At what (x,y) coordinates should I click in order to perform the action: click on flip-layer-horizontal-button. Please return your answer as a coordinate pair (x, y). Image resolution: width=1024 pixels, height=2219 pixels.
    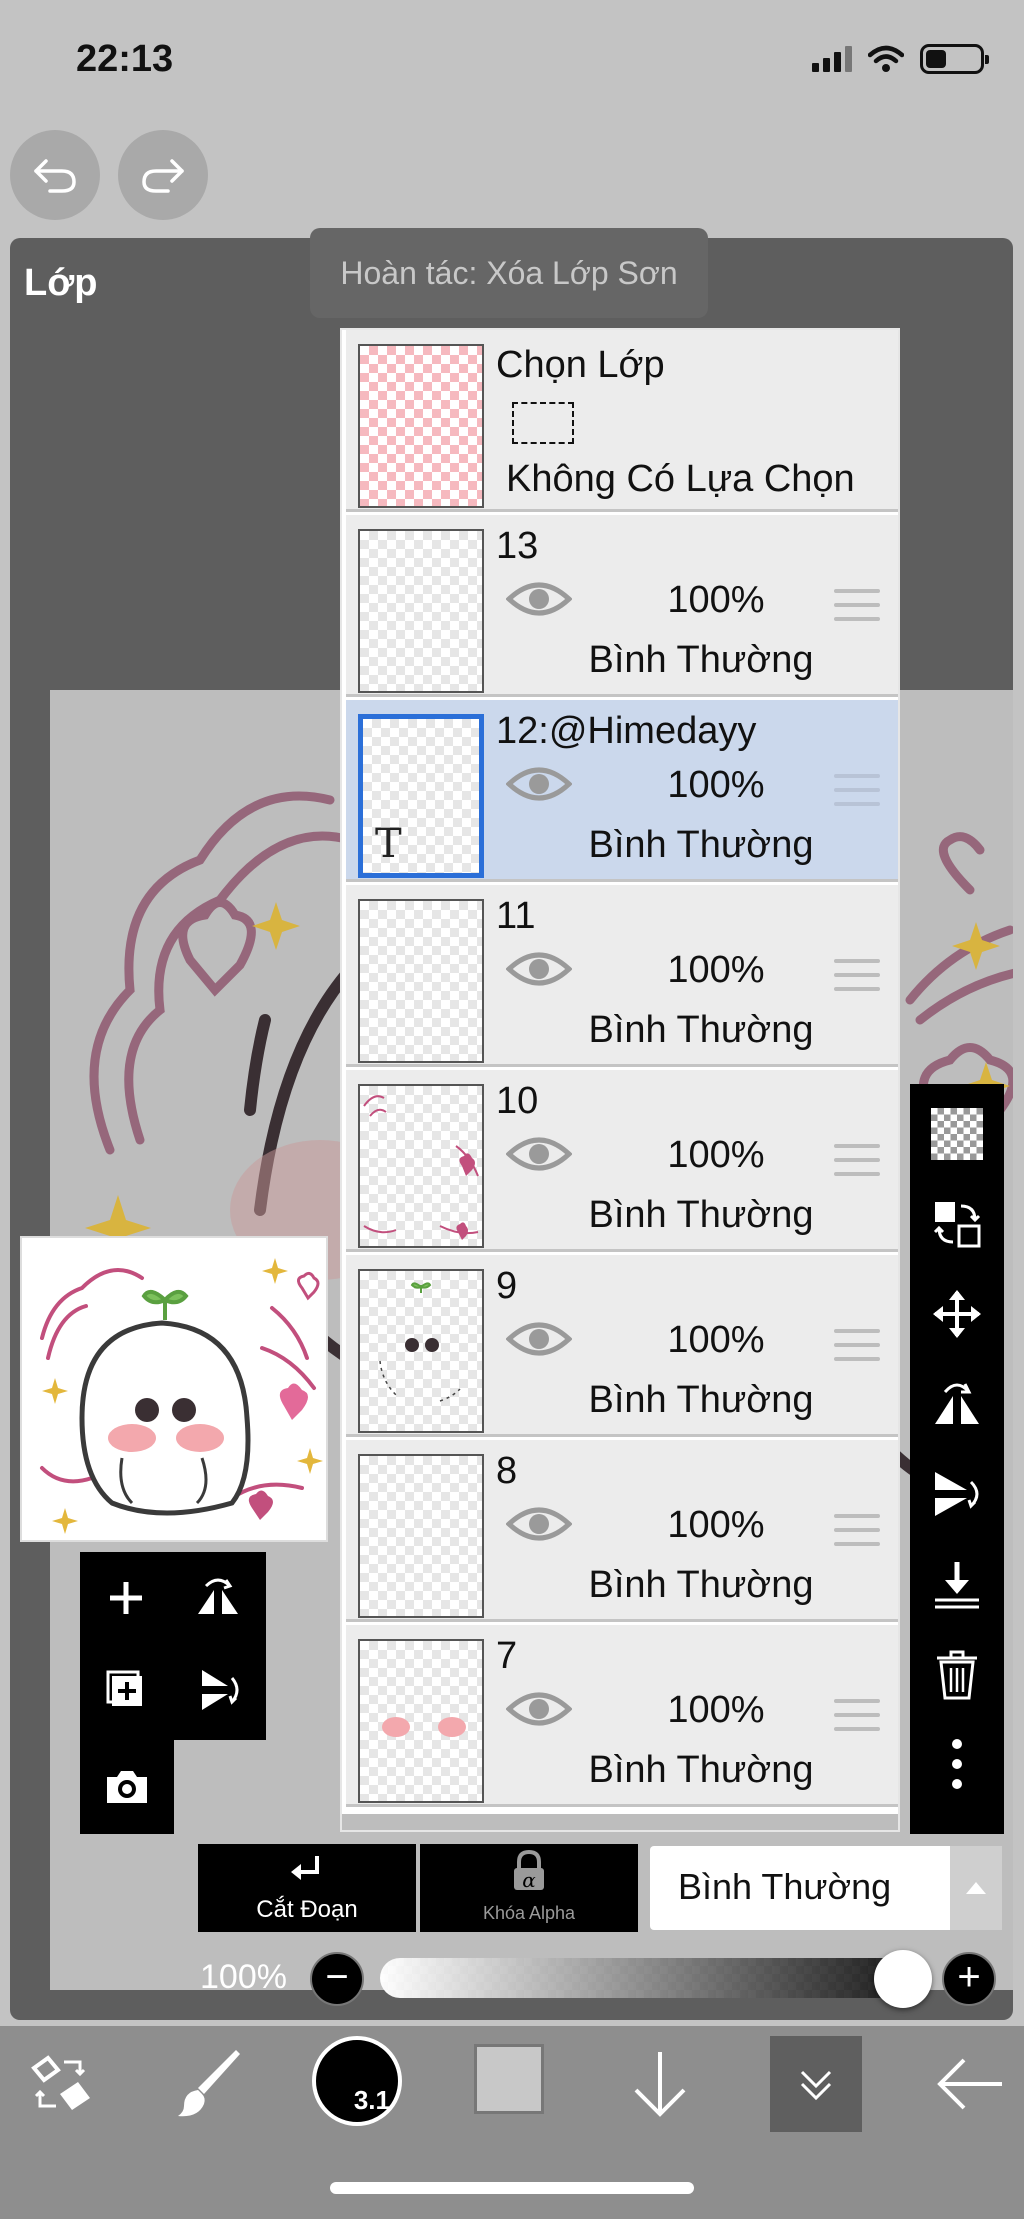
    Looking at the image, I should click on (218, 1598).